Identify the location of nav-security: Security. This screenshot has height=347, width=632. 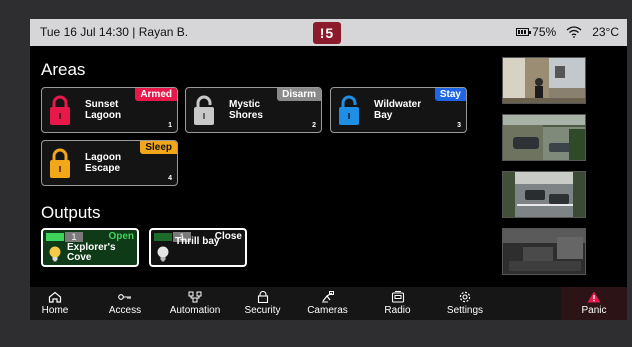
(262, 303).